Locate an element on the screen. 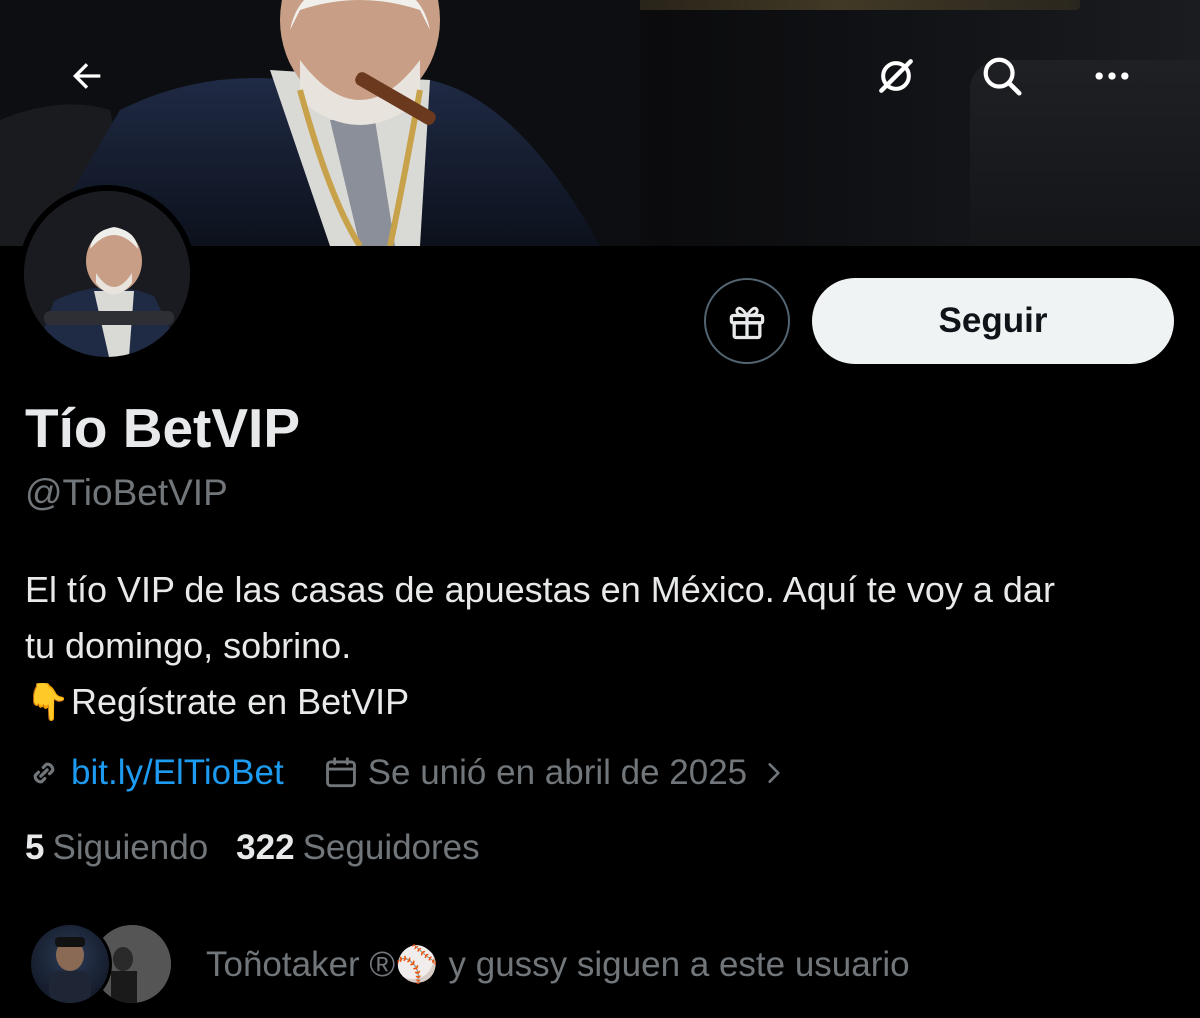  more-horizontal-icon is located at coordinates (1112, 76).